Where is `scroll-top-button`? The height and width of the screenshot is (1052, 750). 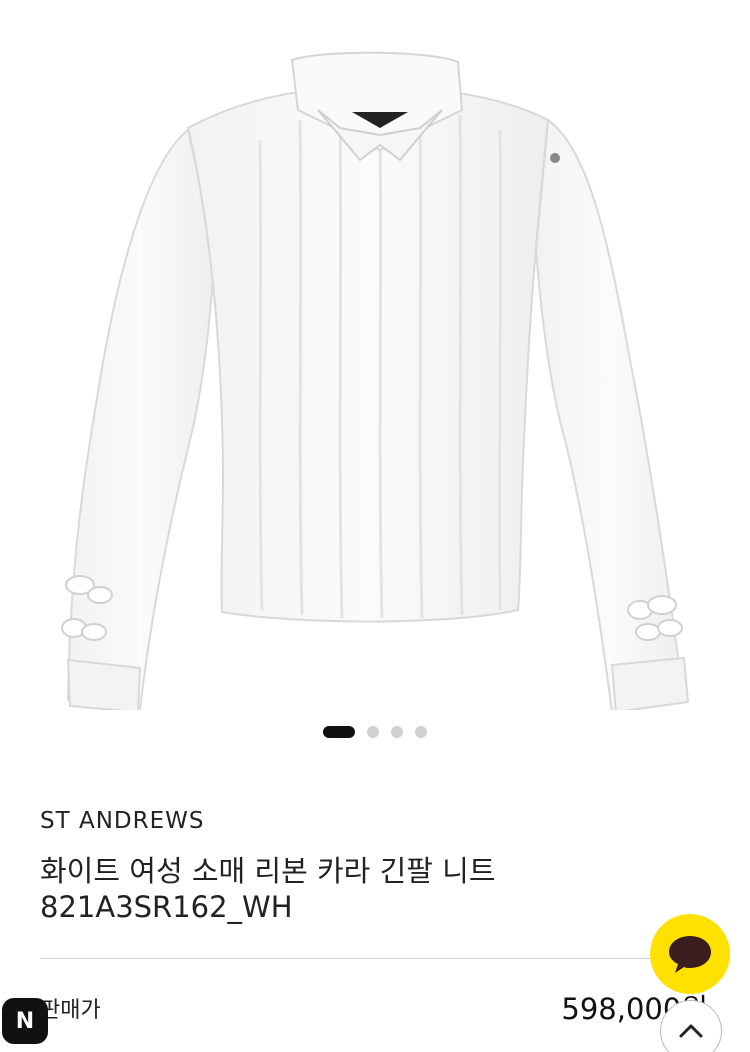 scroll-top-button is located at coordinates (691, 1026).